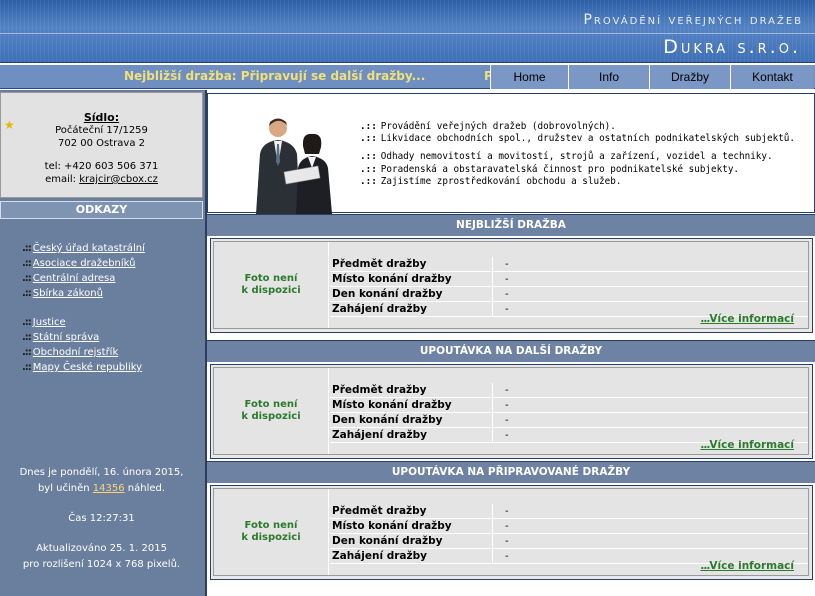 This screenshot has height=596, width=815. What do you see at coordinates (101, 564) in the screenshot?
I see `resolution-line: pro rozlišení 1024 x 768 pixelů.` at bounding box center [101, 564].